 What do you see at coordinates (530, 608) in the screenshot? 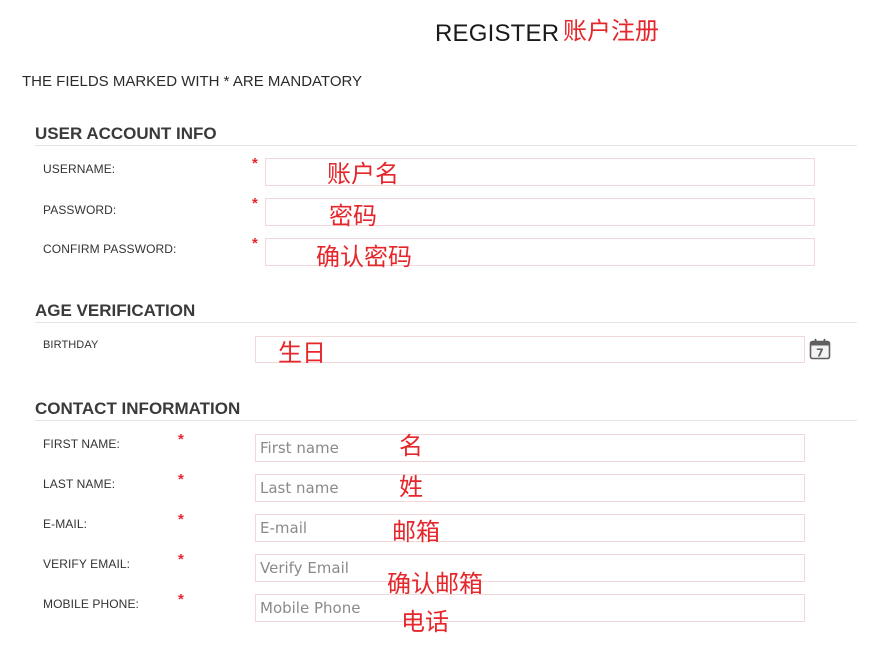
I see `mobile-phone-input` at bounding box center [530, 608].